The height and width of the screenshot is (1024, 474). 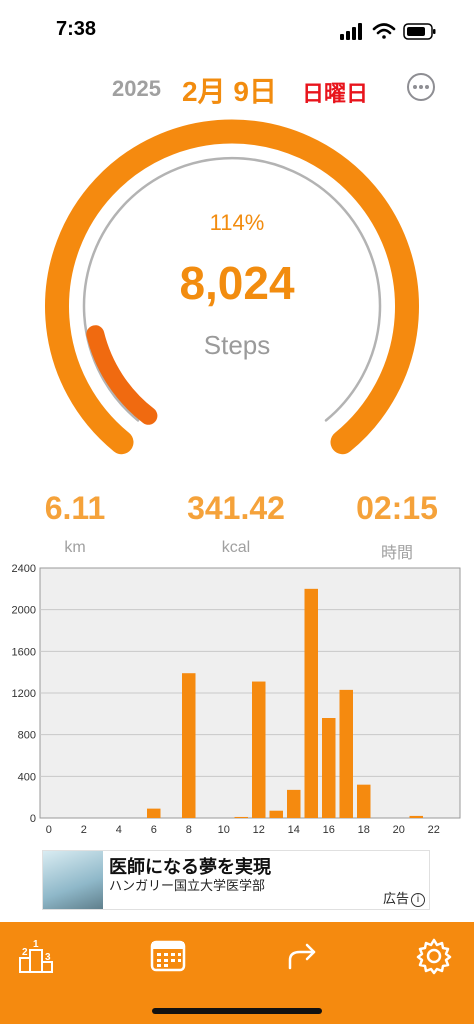 What do you see at coordinates (236, 547) in the screenshot?
I see `calories-unit: kcal` at bounding box center [236, 547].